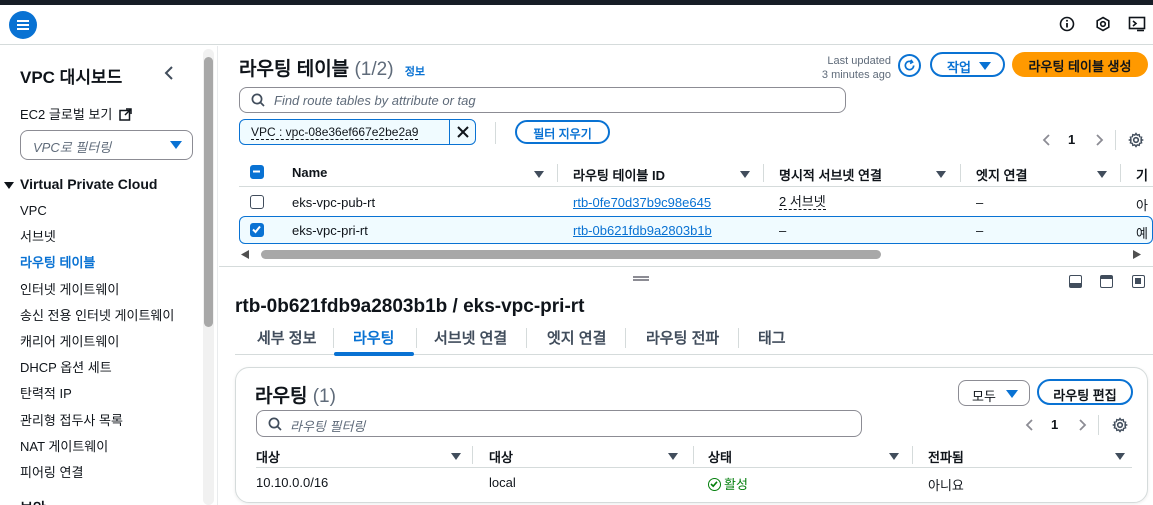  I want to click on sidebar-item-elastic-ip: 탄력적 IP, so click(97, 399).